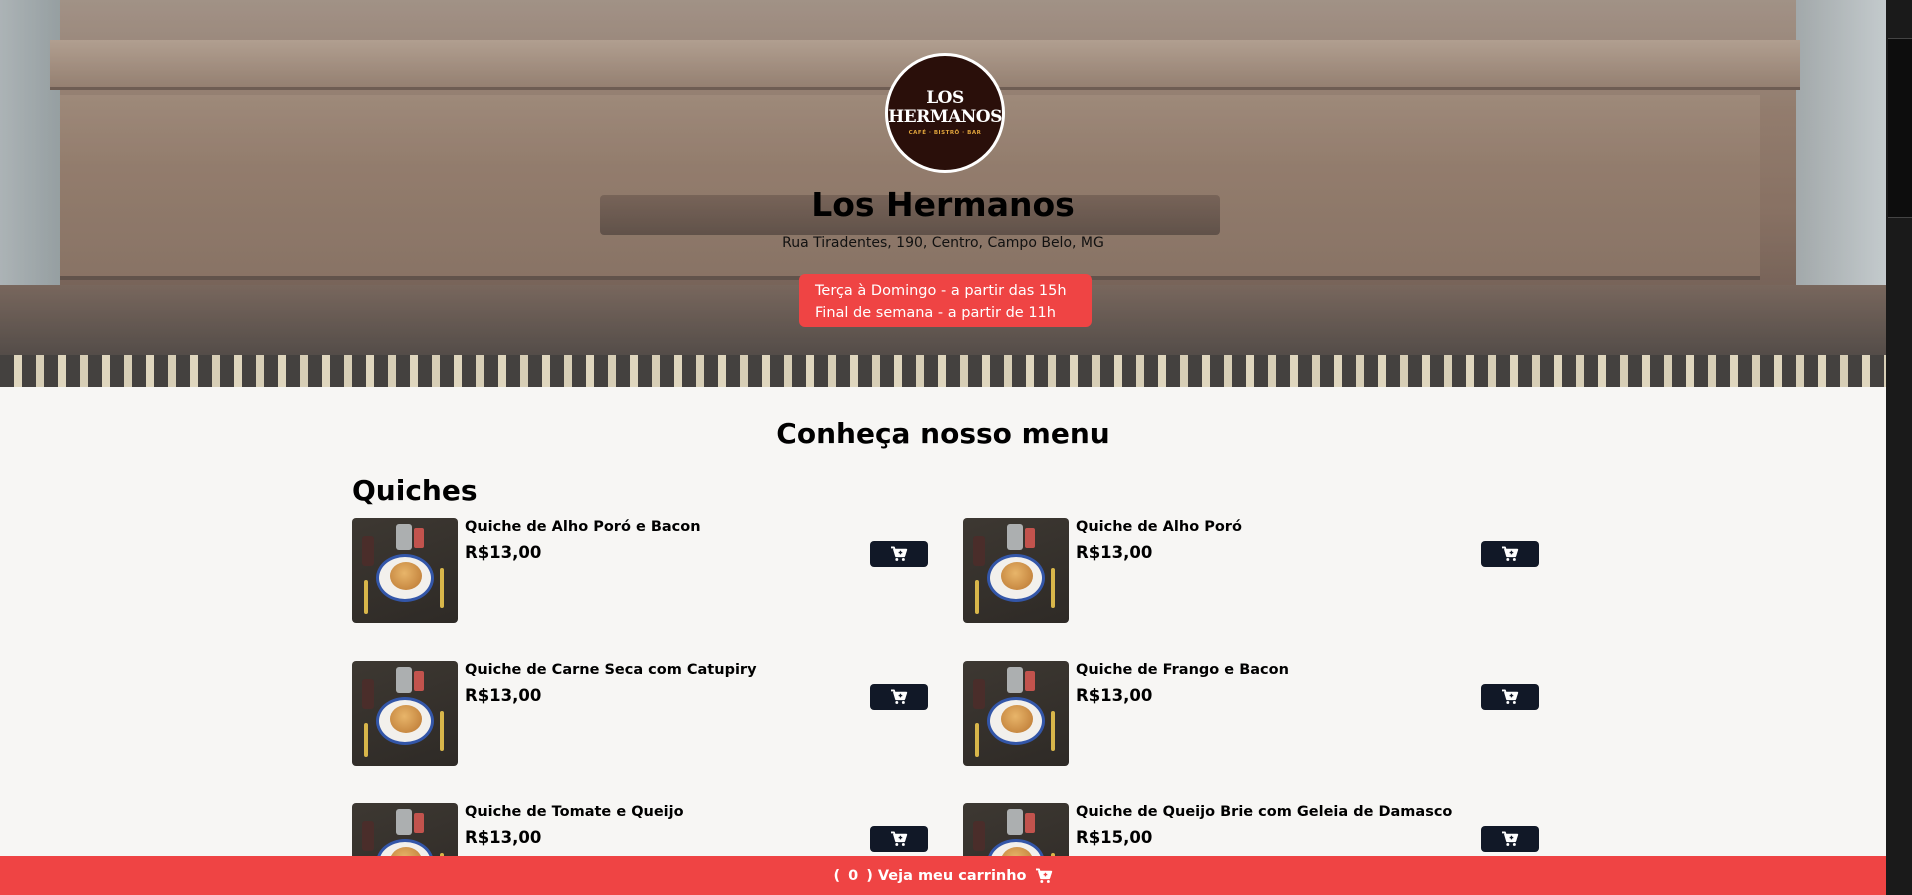 Image resolution: width=1912 pixels, height=895 pixels. I want to click on menu-item-name: Quiche de Frango e Bacon, so click(1182, 670).